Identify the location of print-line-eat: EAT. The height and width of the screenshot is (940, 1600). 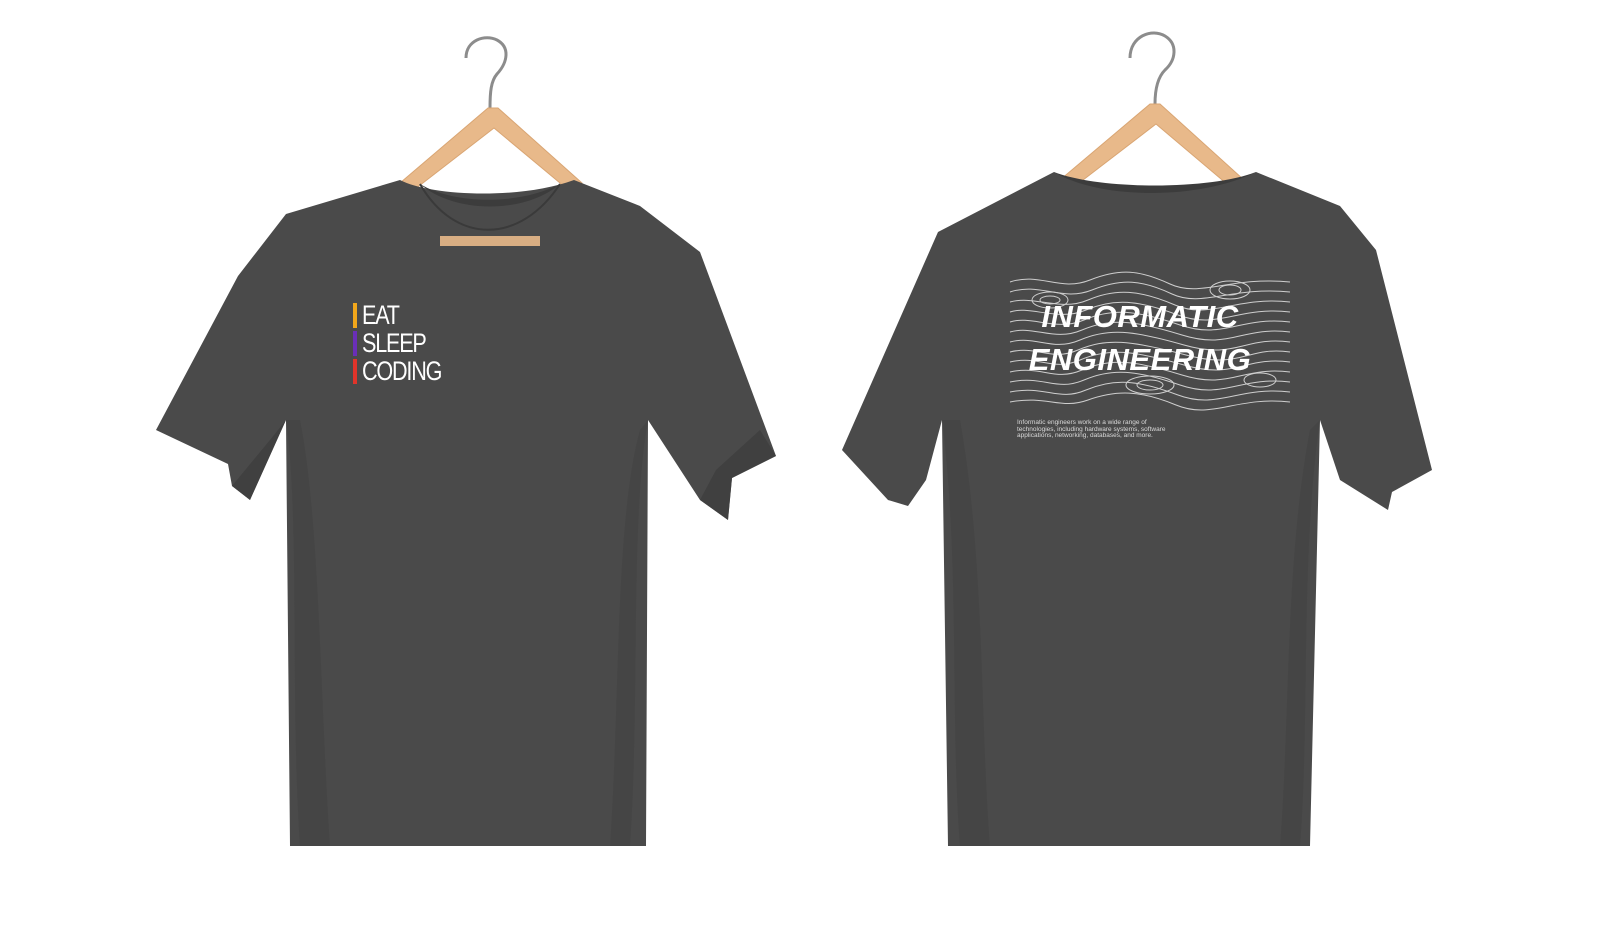
(407, 315).